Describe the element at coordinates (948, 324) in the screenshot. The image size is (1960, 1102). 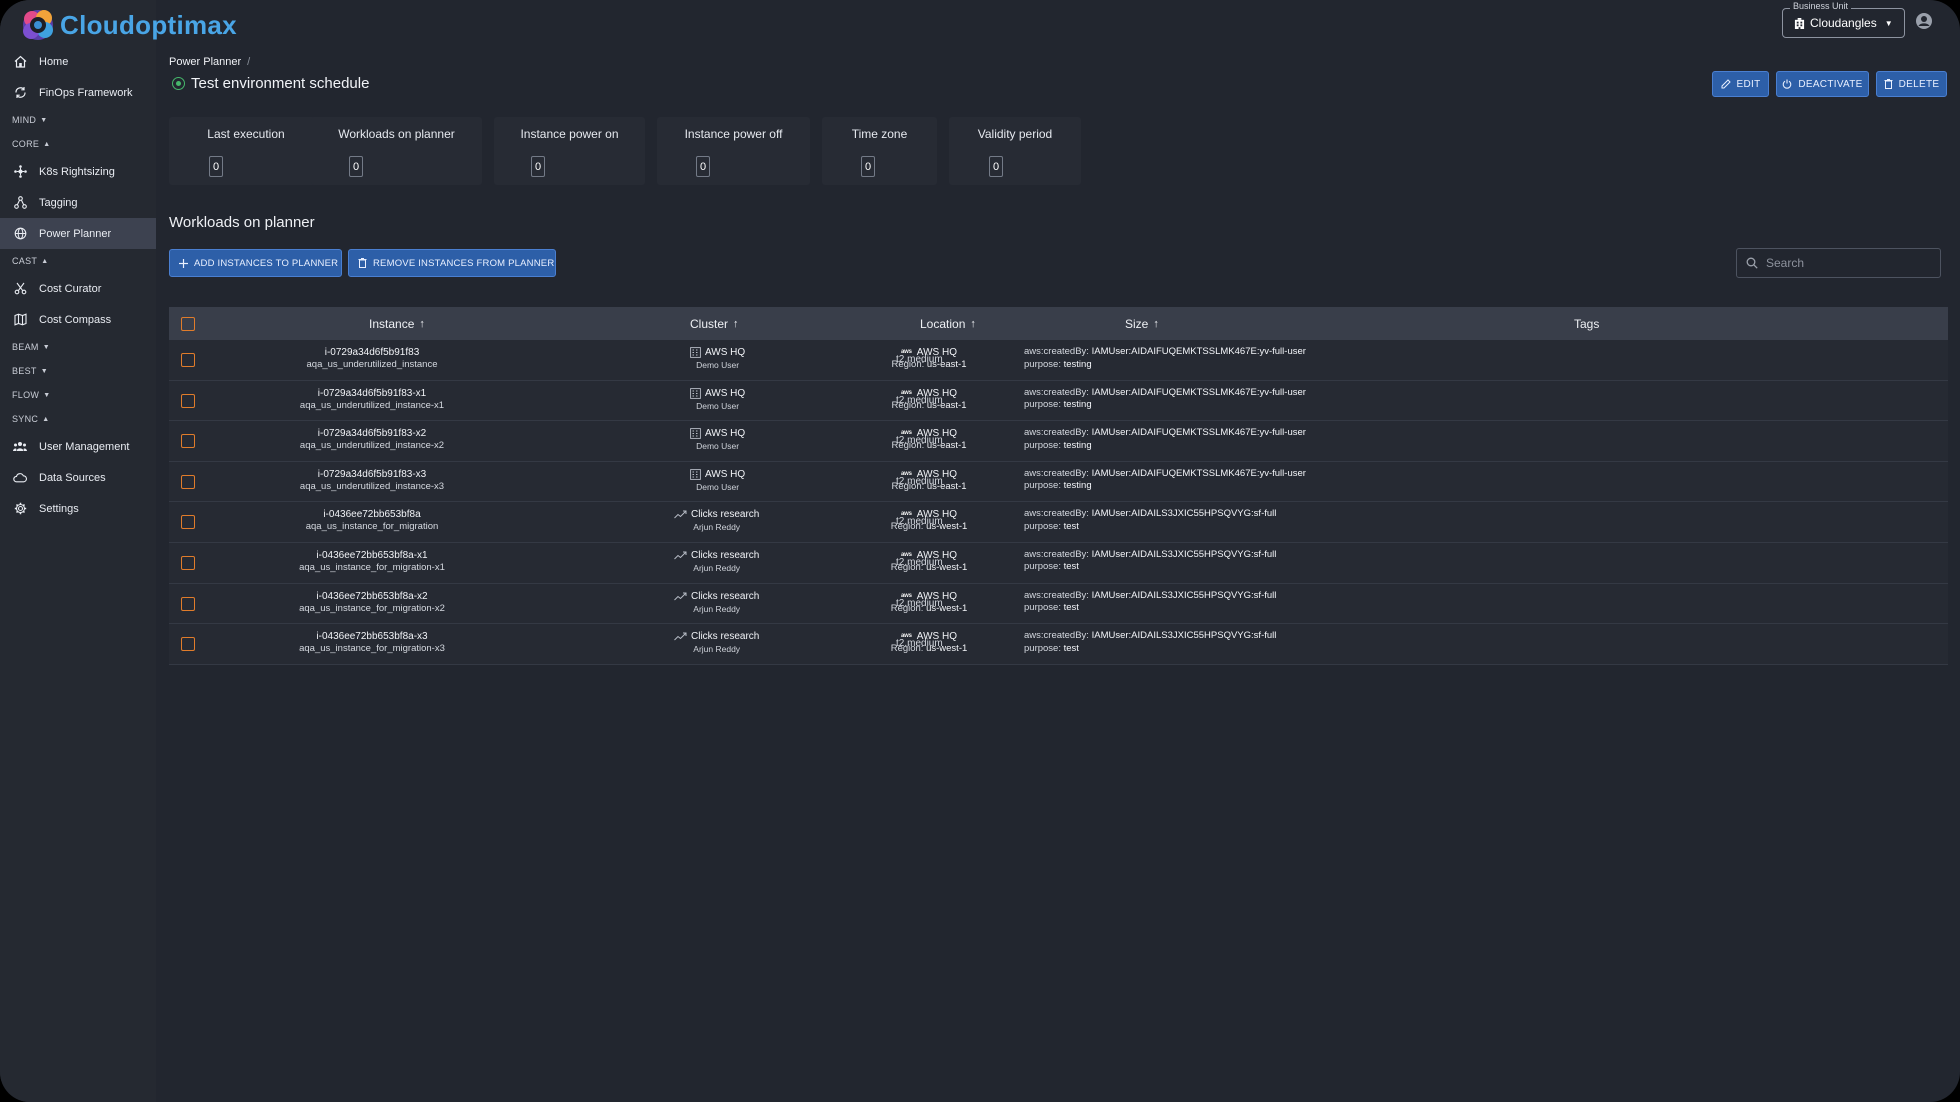
I see `column-header-location: Location ↑` at that location.